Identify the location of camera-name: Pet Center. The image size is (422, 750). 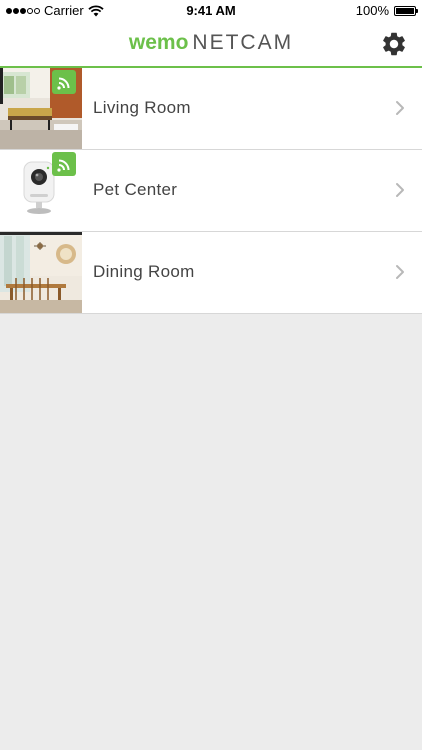
(135, 189).